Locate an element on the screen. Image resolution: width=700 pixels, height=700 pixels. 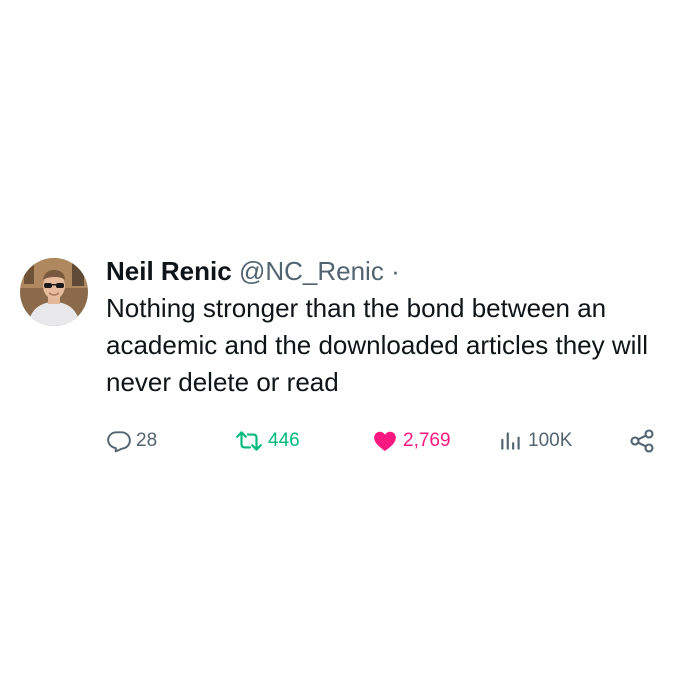
heart-icon is located at coordinates (385, 441).